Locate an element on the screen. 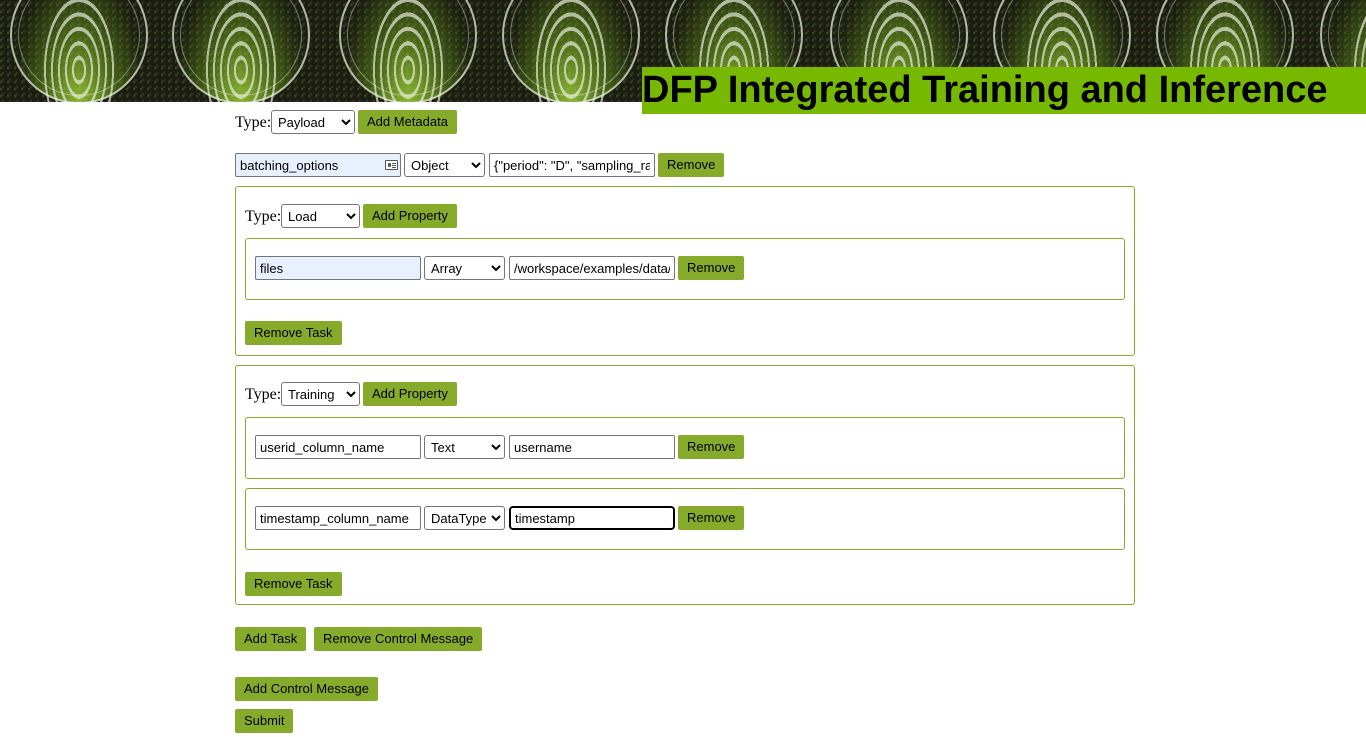 The width and height of the screenshot is (1366, 737). metadata-key-input is located at coordinates (318, 165).